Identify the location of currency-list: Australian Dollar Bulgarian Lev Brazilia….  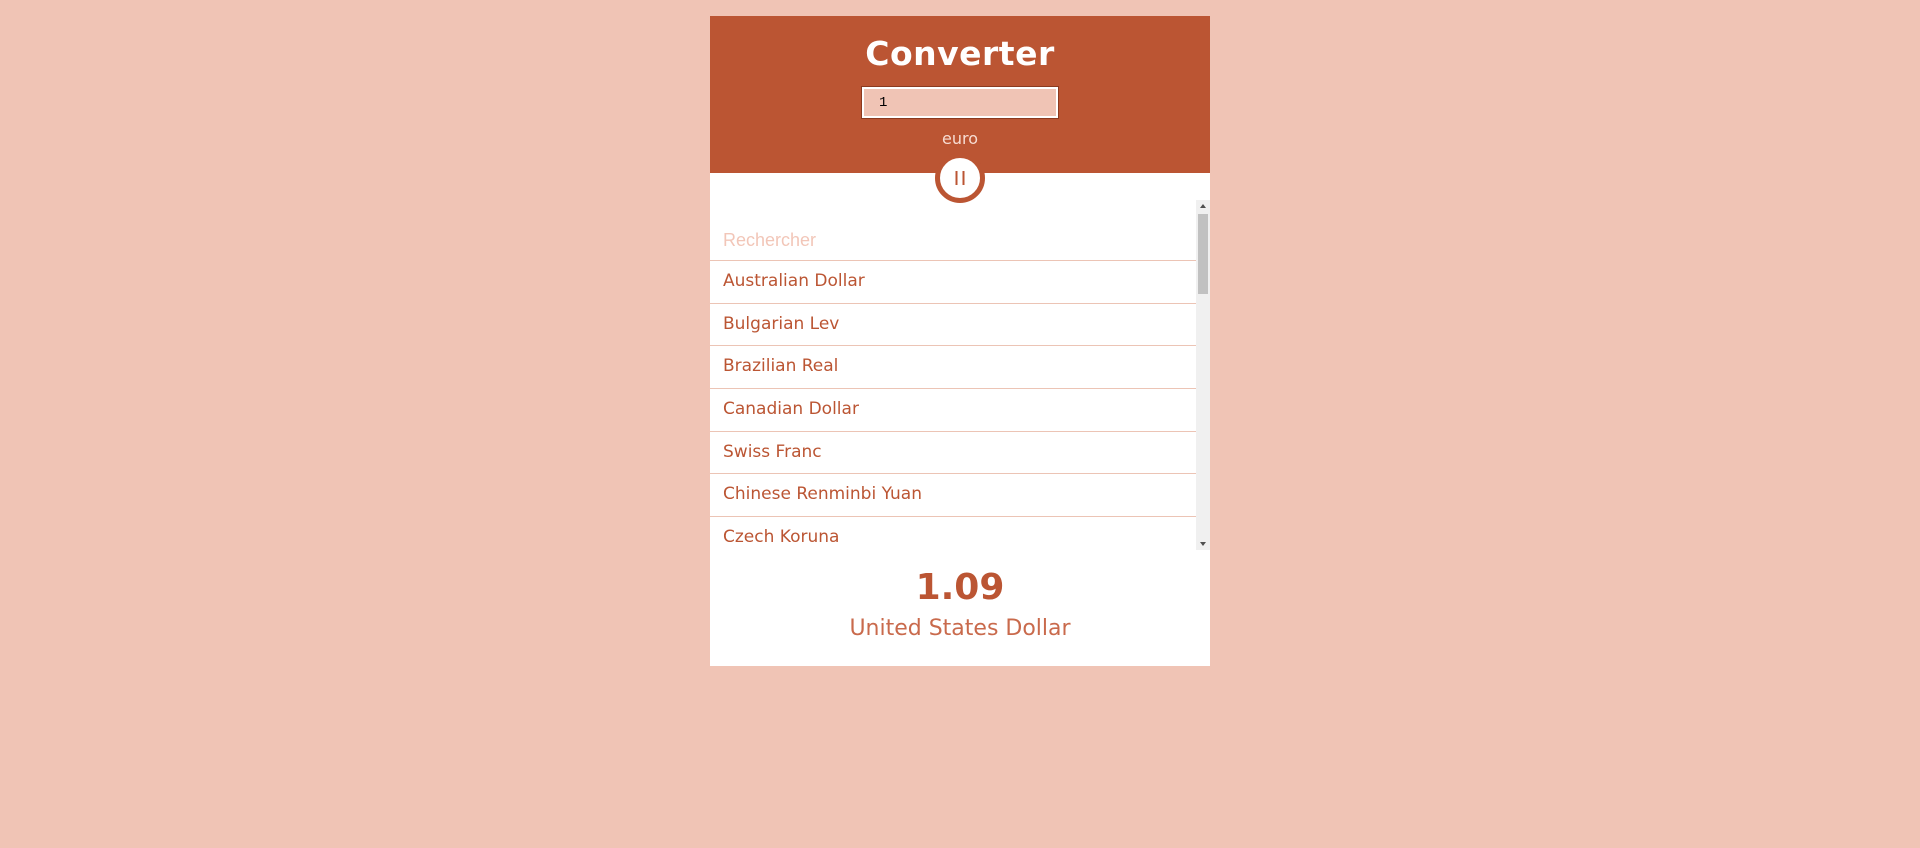
(953, 405).